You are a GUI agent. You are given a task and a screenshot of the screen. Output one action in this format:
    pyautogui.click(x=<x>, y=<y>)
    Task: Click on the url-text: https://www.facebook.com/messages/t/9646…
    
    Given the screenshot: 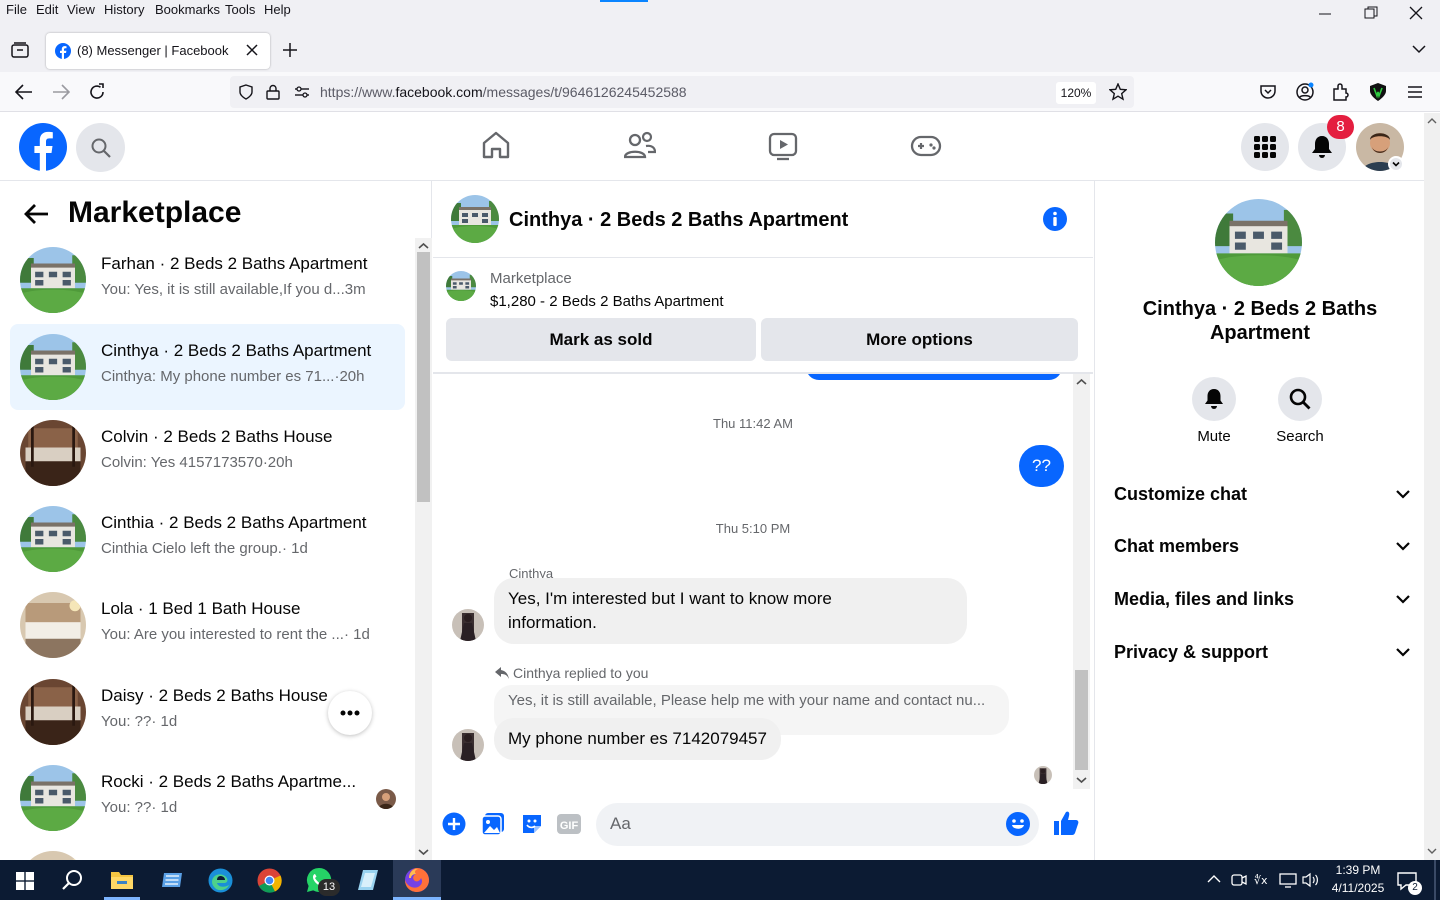 What is the action you would take?
    pyautogui.click(x=503, y=92)
    